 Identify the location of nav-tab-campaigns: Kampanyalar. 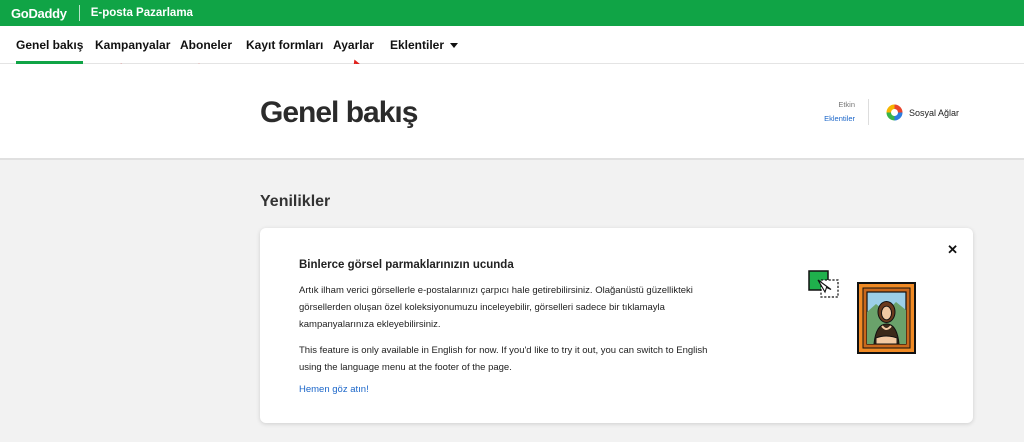
(132, 45).